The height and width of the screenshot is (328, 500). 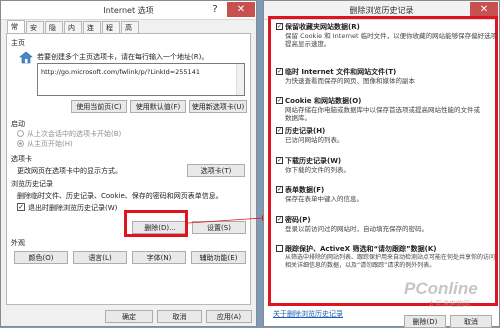 What do you see at coordinates (35, 32) in the screenshot?
I see `tab-security: 安全` at bounding box center [35, 32].